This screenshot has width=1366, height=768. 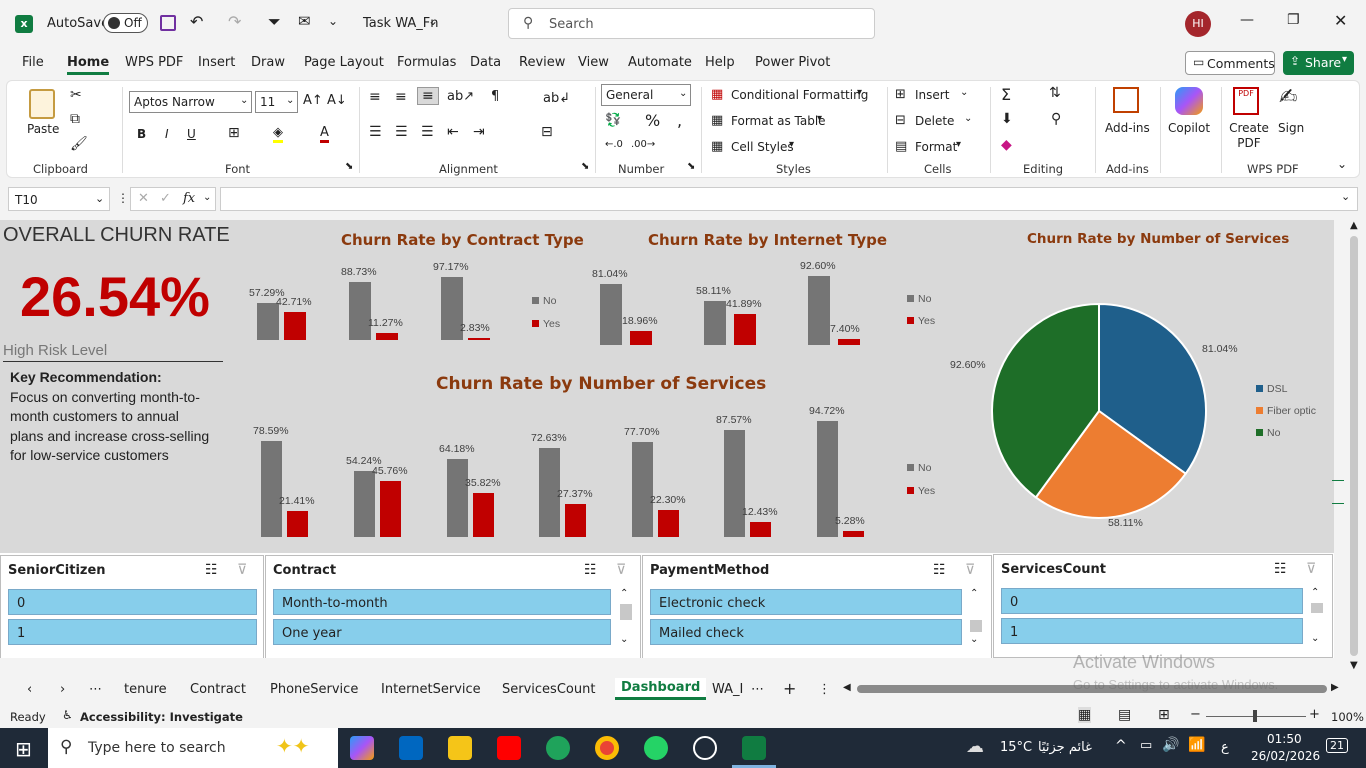 I want to click on align-left-icon: ☰, so click(x=375, y=132).